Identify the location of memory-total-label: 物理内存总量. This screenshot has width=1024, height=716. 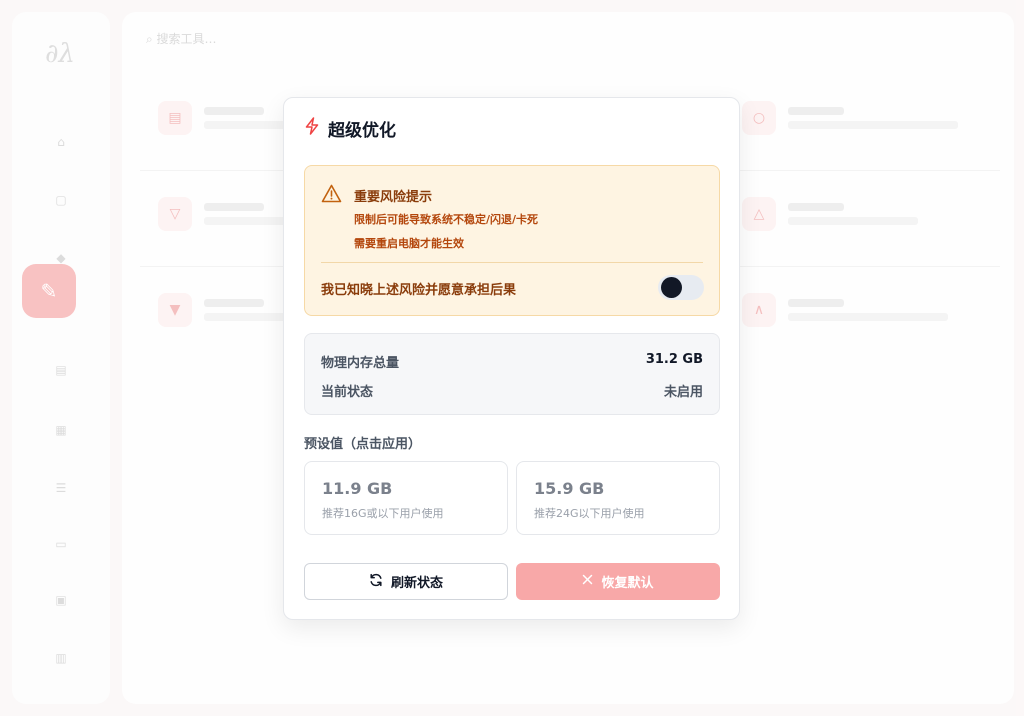
(360, 363).